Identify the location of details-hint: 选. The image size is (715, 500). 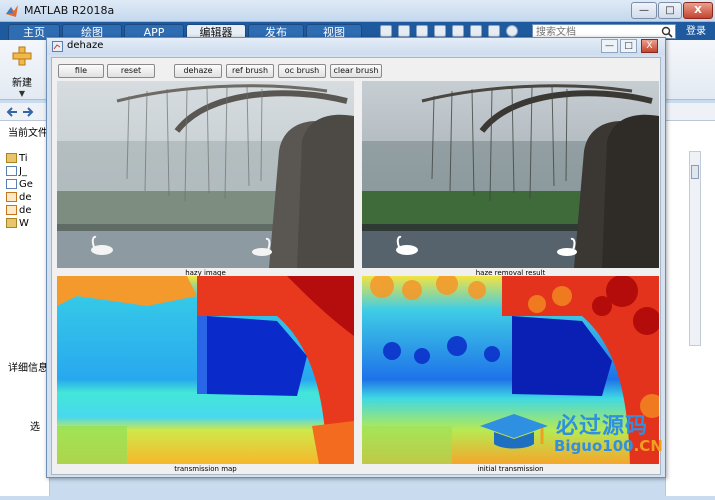
(35, 427).